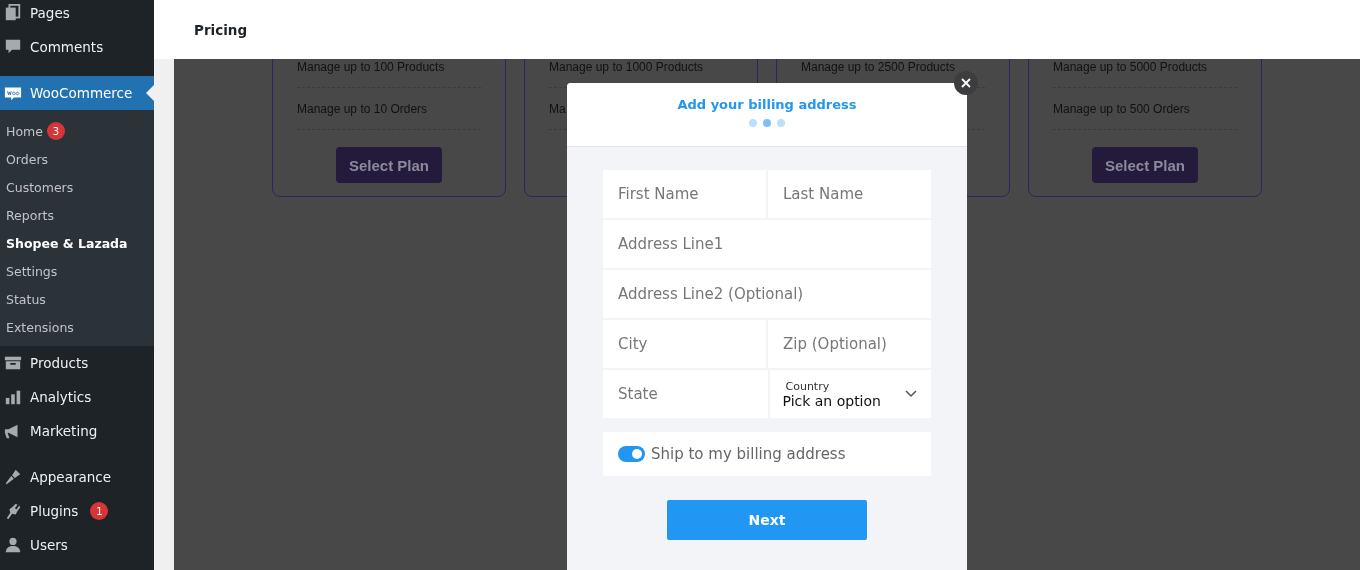 Image resolution: width=1360 pixels, height=570 pixels. Describe the element at coordinates (77, 271) in the screenshot. I see `submenu-item: Settings` at that location.